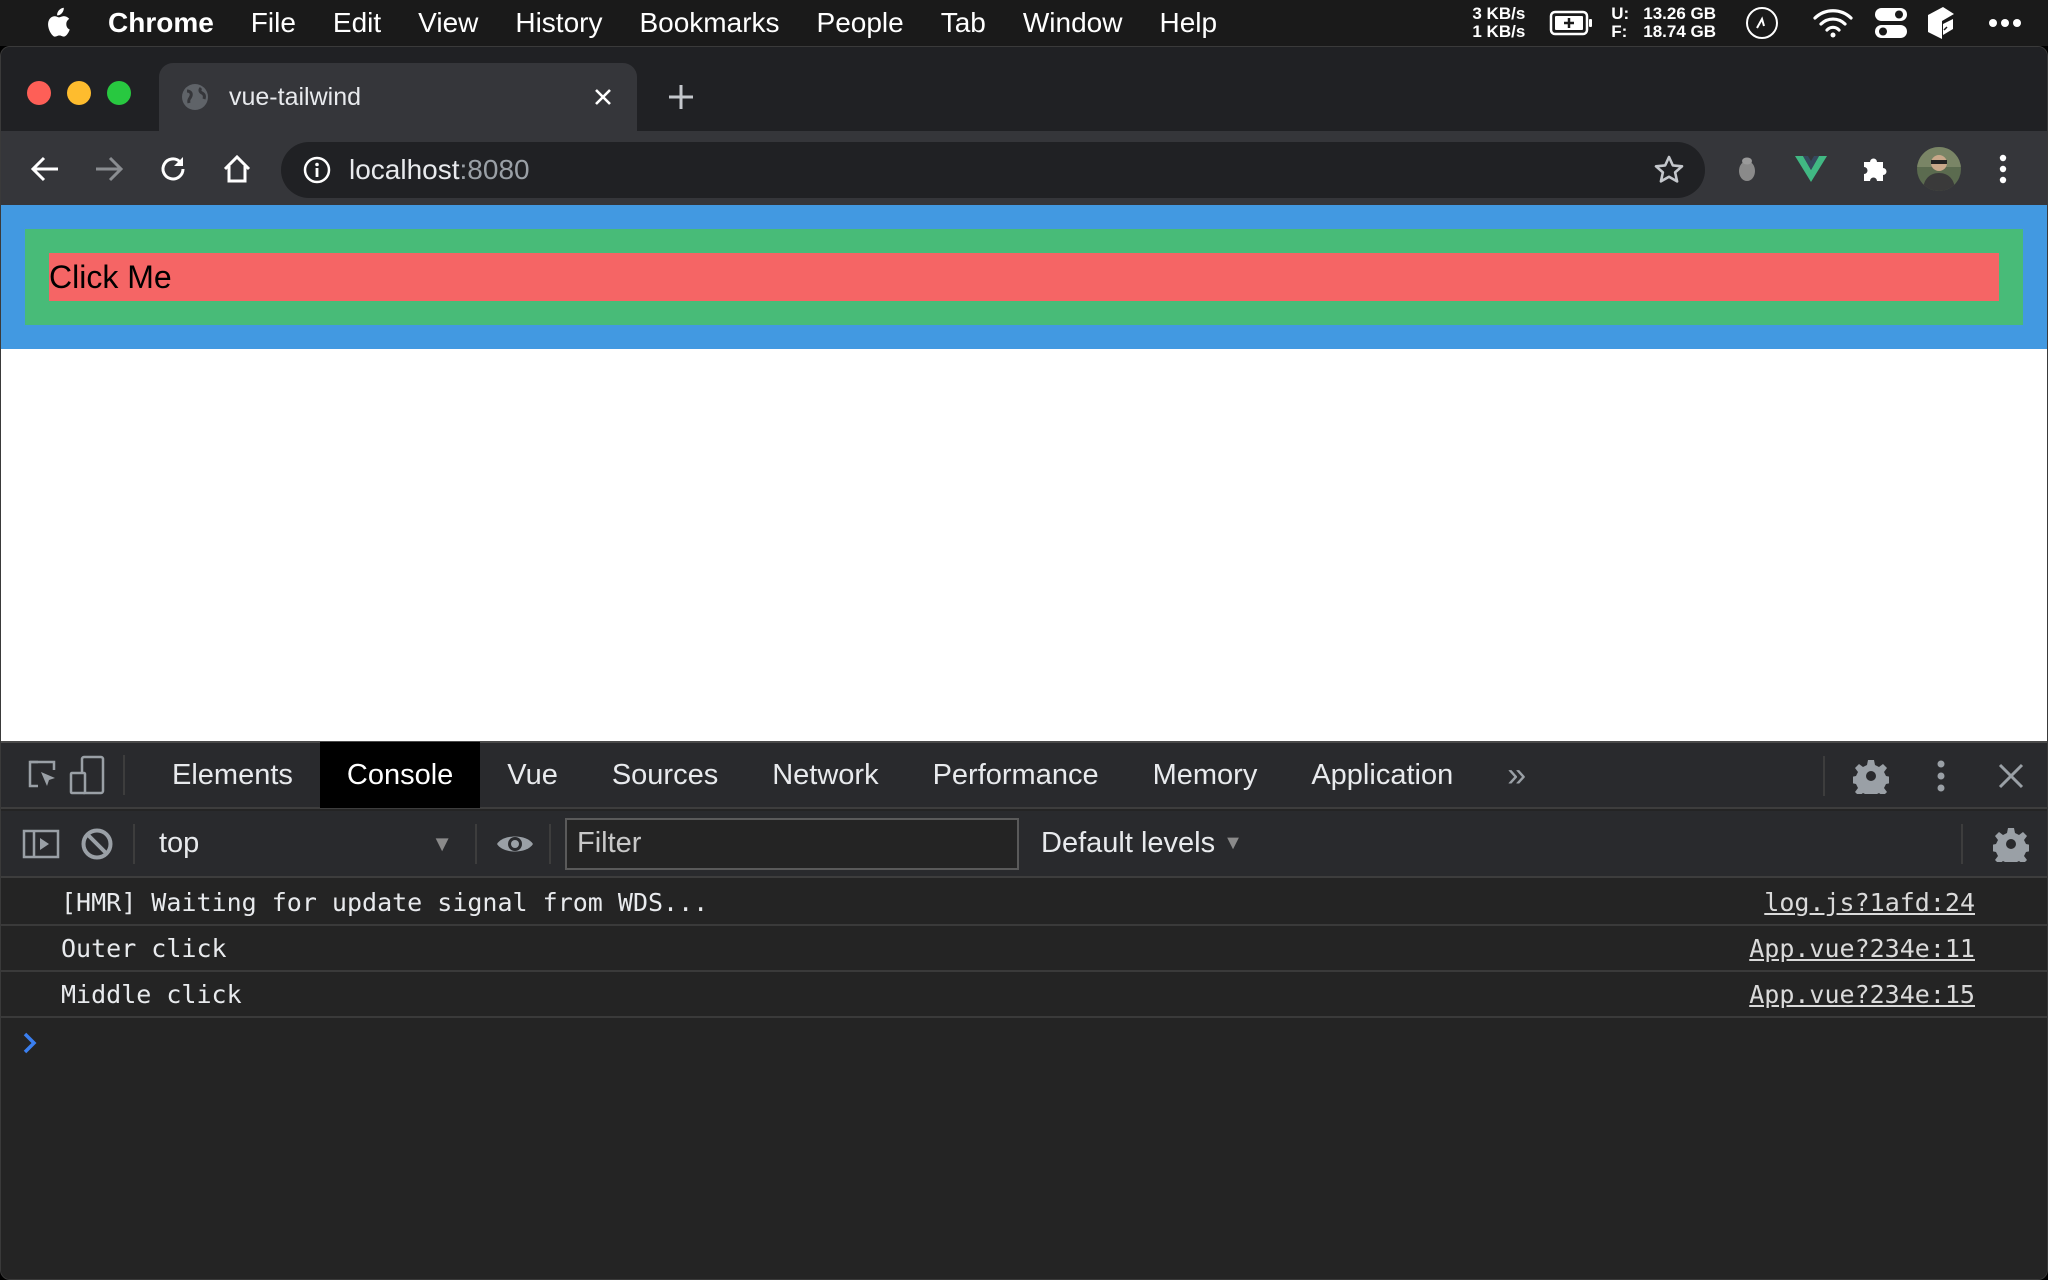 Image resolution: width=2048 pixels, height=1280 pixels. I want to click on log-source-link: App.vue?234e:11, so click(1862, 948).